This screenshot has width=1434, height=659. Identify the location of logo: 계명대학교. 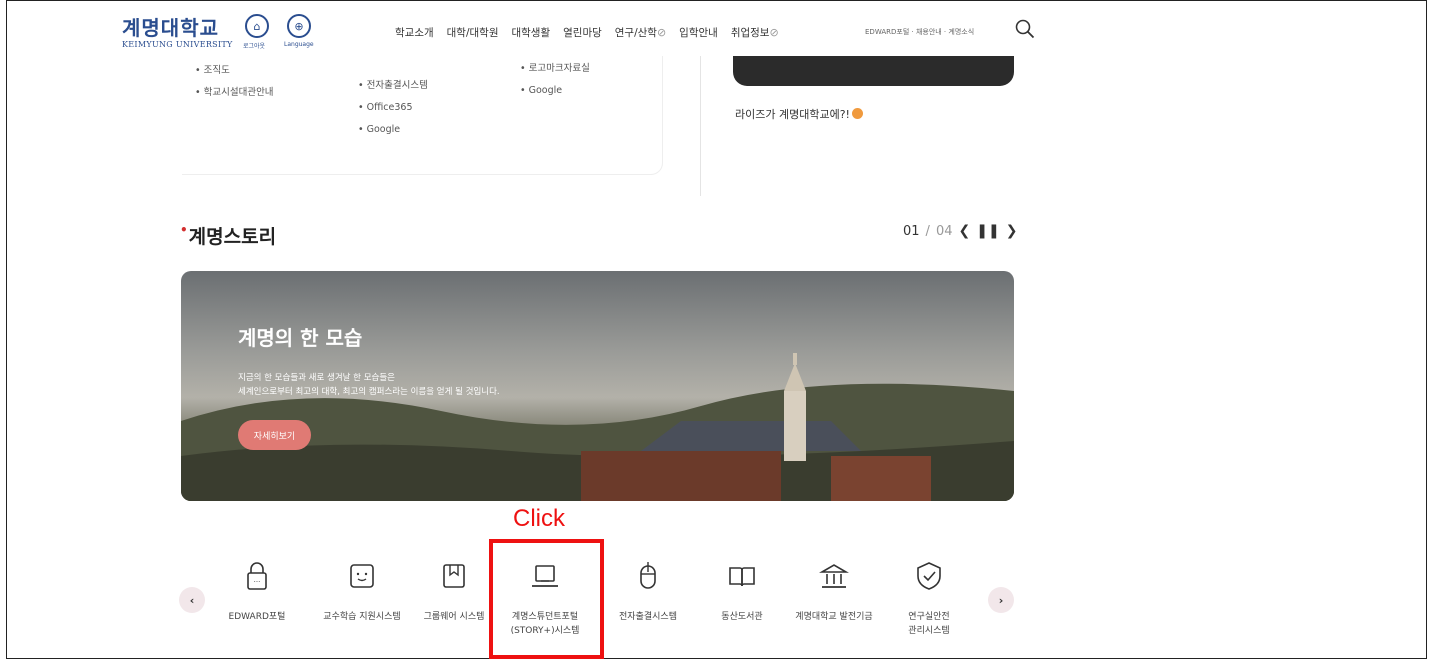
(170, 26).